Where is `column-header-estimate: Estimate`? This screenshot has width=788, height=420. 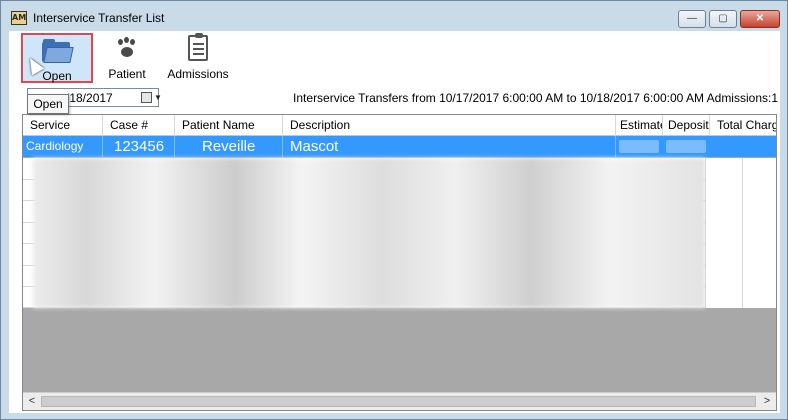 column-header-estimate: Estimate is located at coordinates (639, 125).